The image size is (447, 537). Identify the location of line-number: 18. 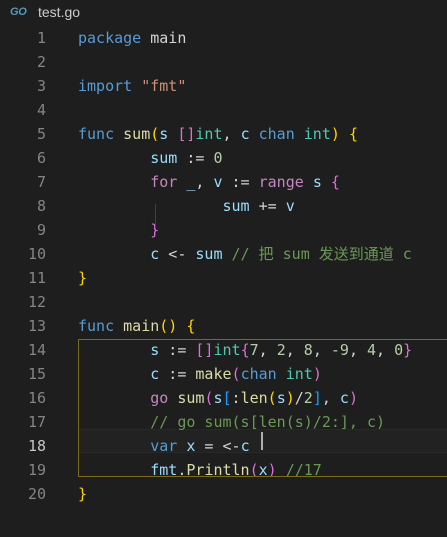
(36, 446).